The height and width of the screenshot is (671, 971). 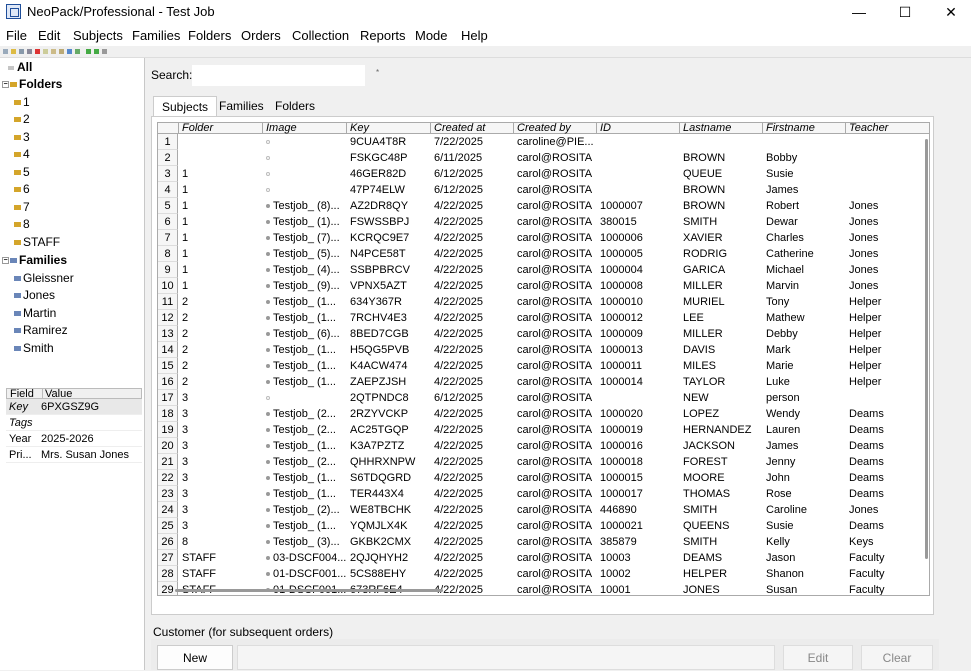 I want to click on cell-key: K4ACW474, so click(x=389, y=366).